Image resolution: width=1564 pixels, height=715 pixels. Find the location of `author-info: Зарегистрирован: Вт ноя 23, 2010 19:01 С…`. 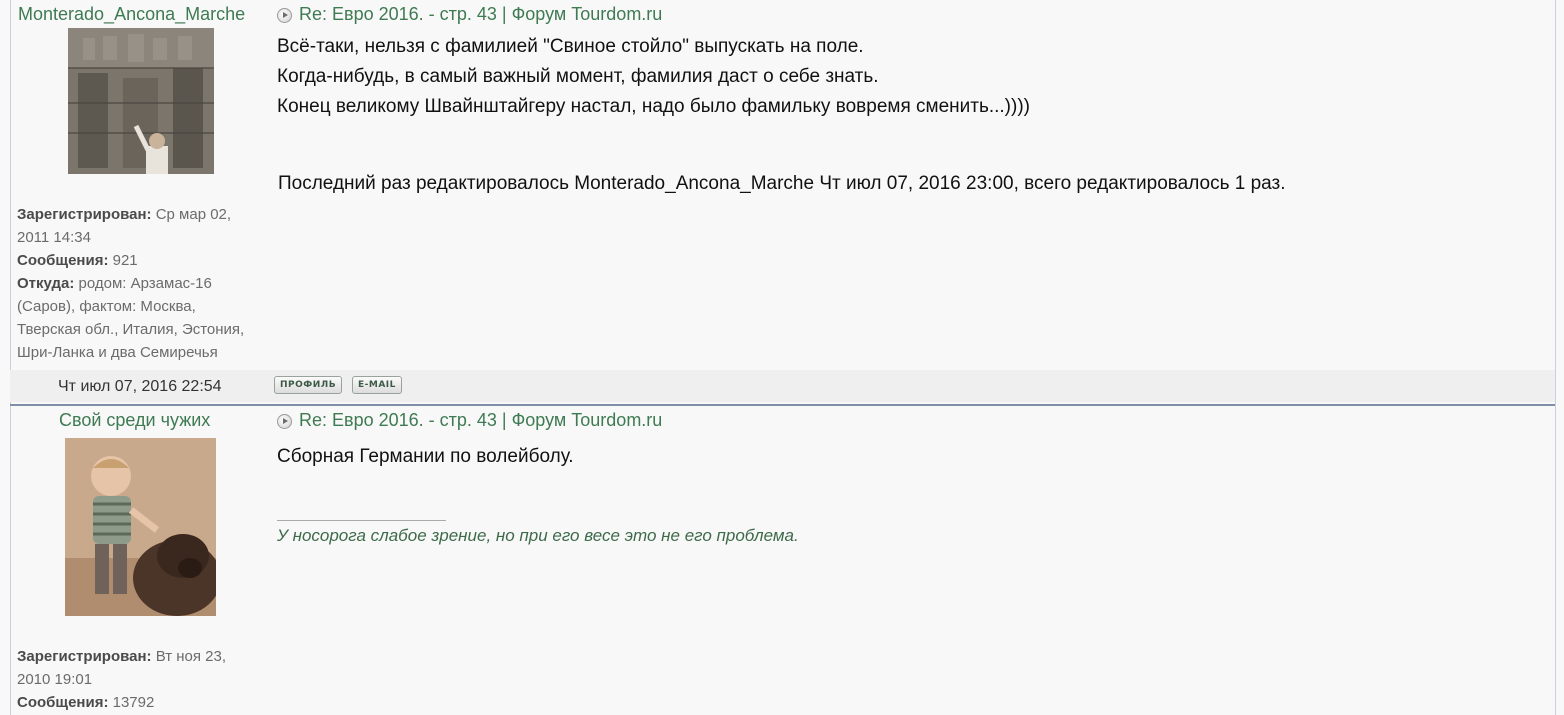

author-info: Зарегистрирован: Вт ноя 23, 2010 19:01 С… is located at coordinates (142, 679).